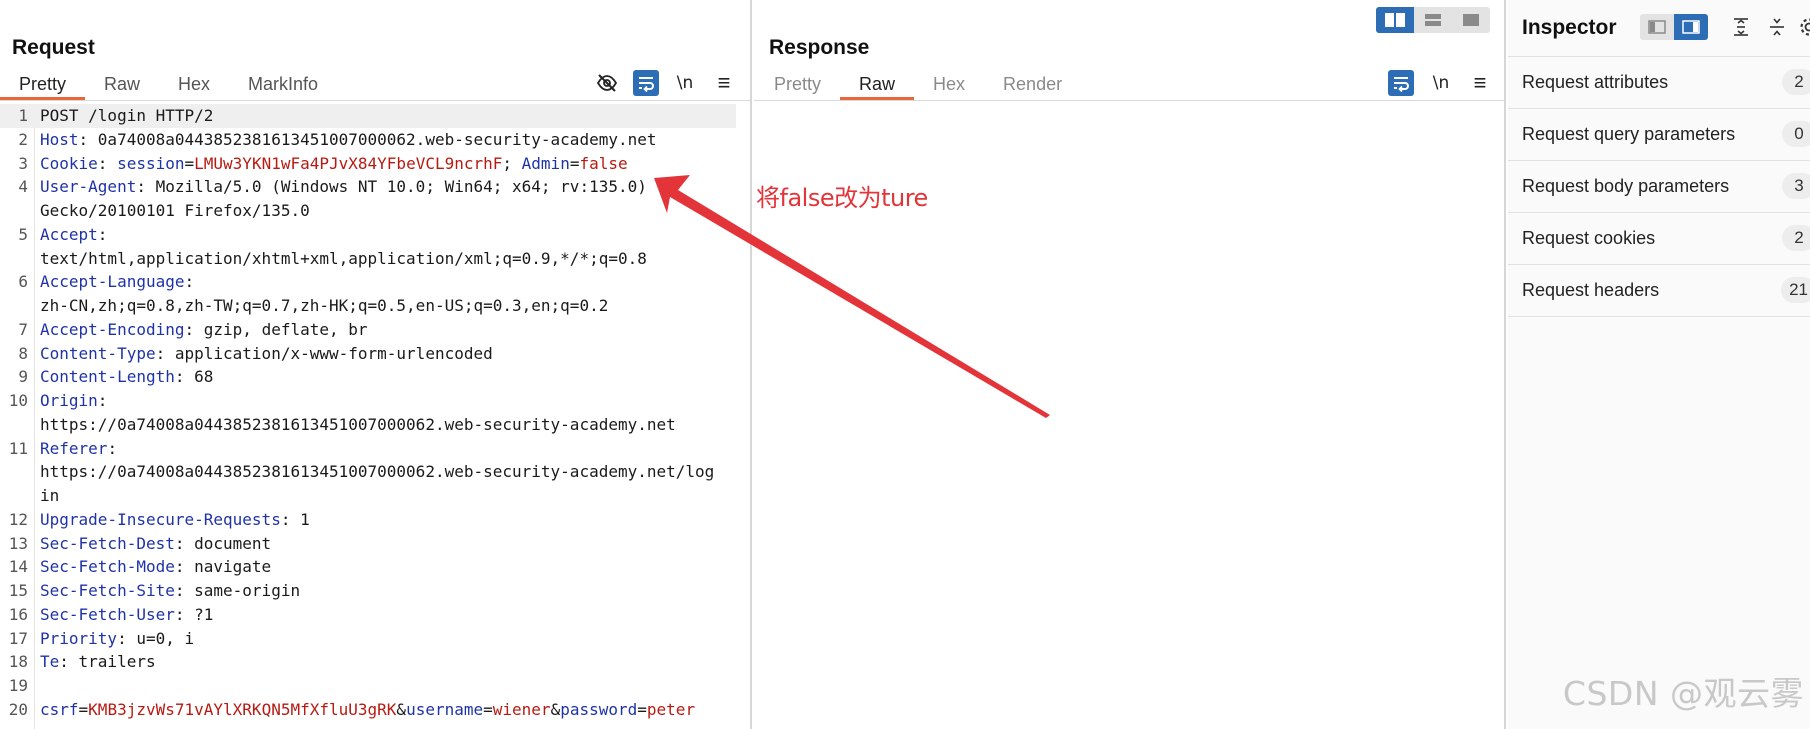  I want to click on editor-line: 19, so click(375, 686).